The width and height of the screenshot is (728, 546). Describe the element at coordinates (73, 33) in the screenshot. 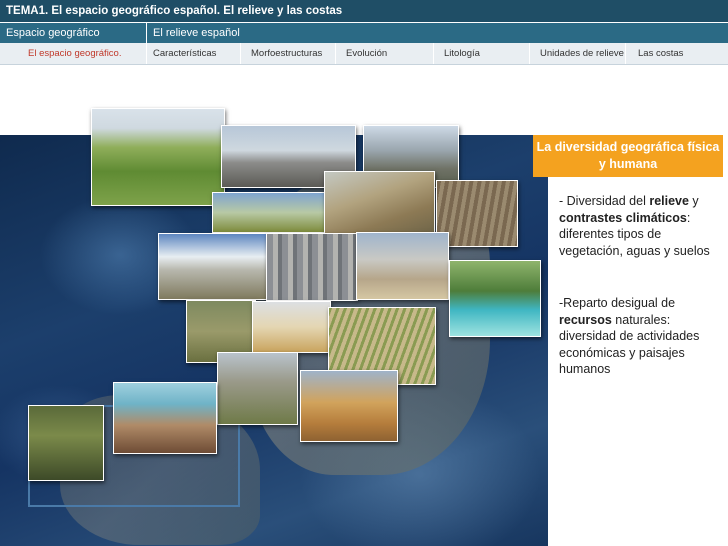

I see `section-espacio-geografico: Espacio geográfico` at that location.